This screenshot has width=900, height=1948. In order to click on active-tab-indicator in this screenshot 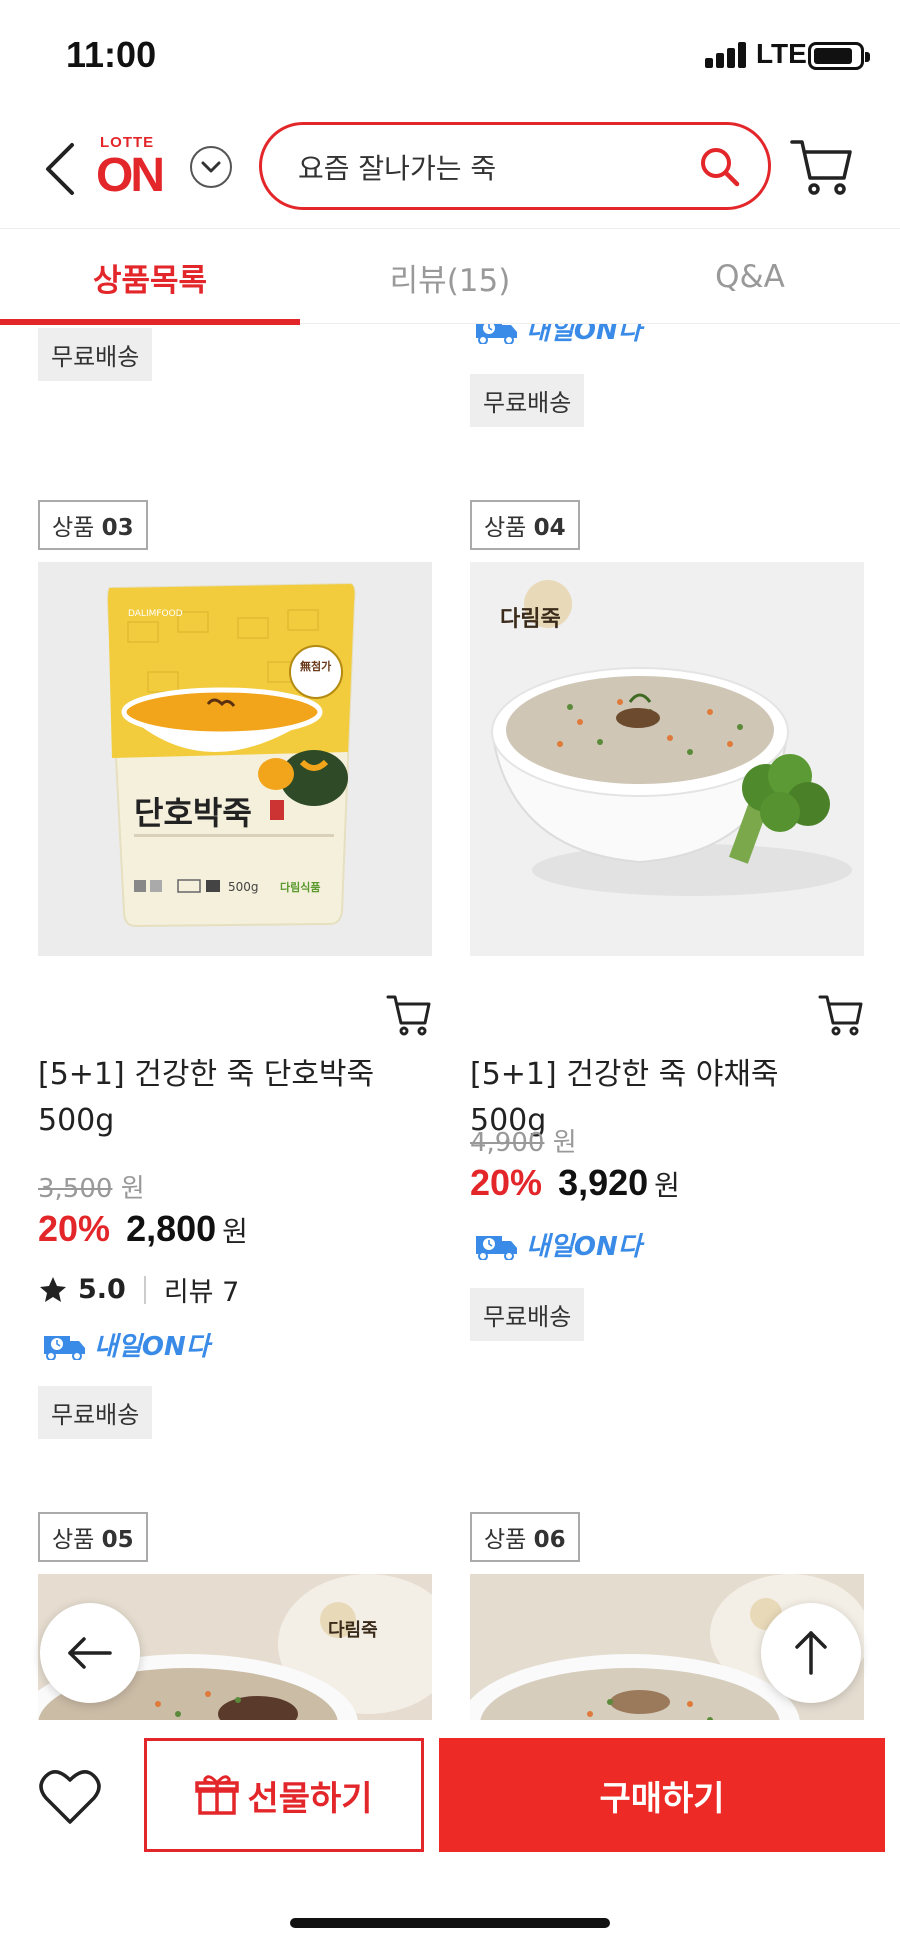, I will do `click(150, 322)`.